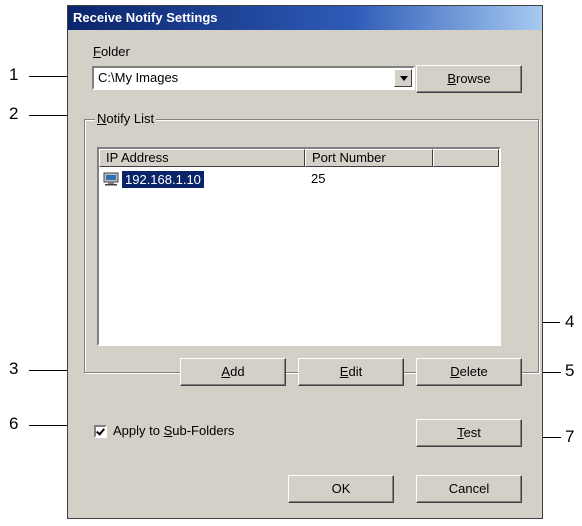 This screenshot has width=582, height=526. Describe the element at coordinates (14, 113) in the screenshot. I see `callout-2: 2` at that location.